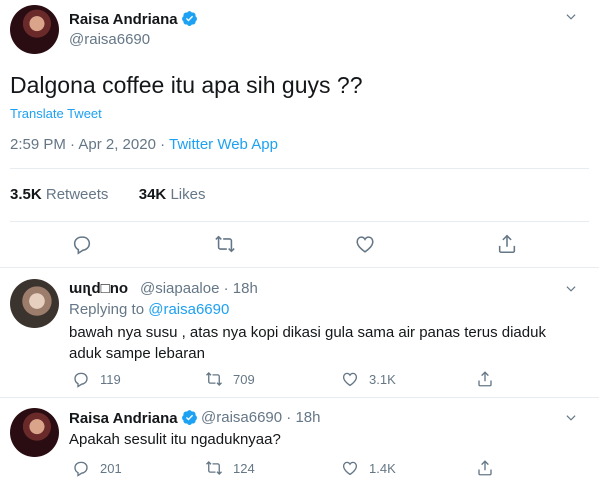  What do you see at coordinates (188, 309) in the screenshot?
I see `replying-to-handle: @raisa6690` at bounding box center [188, 309].